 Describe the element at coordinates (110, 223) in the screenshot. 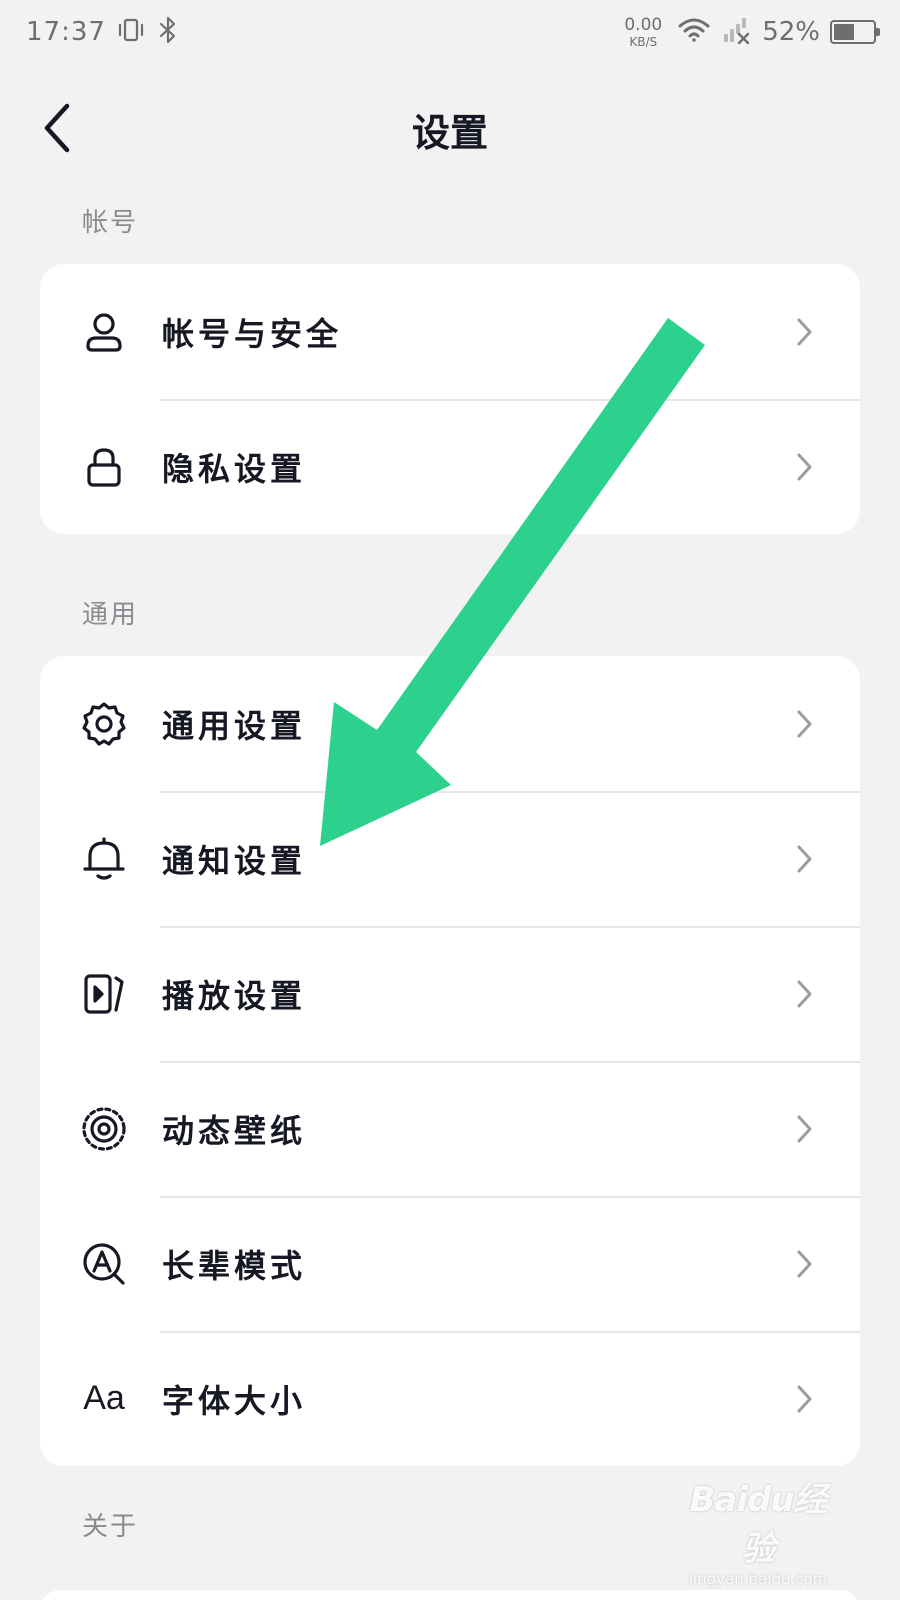

I see `section-label-account: 帐号` at that location.